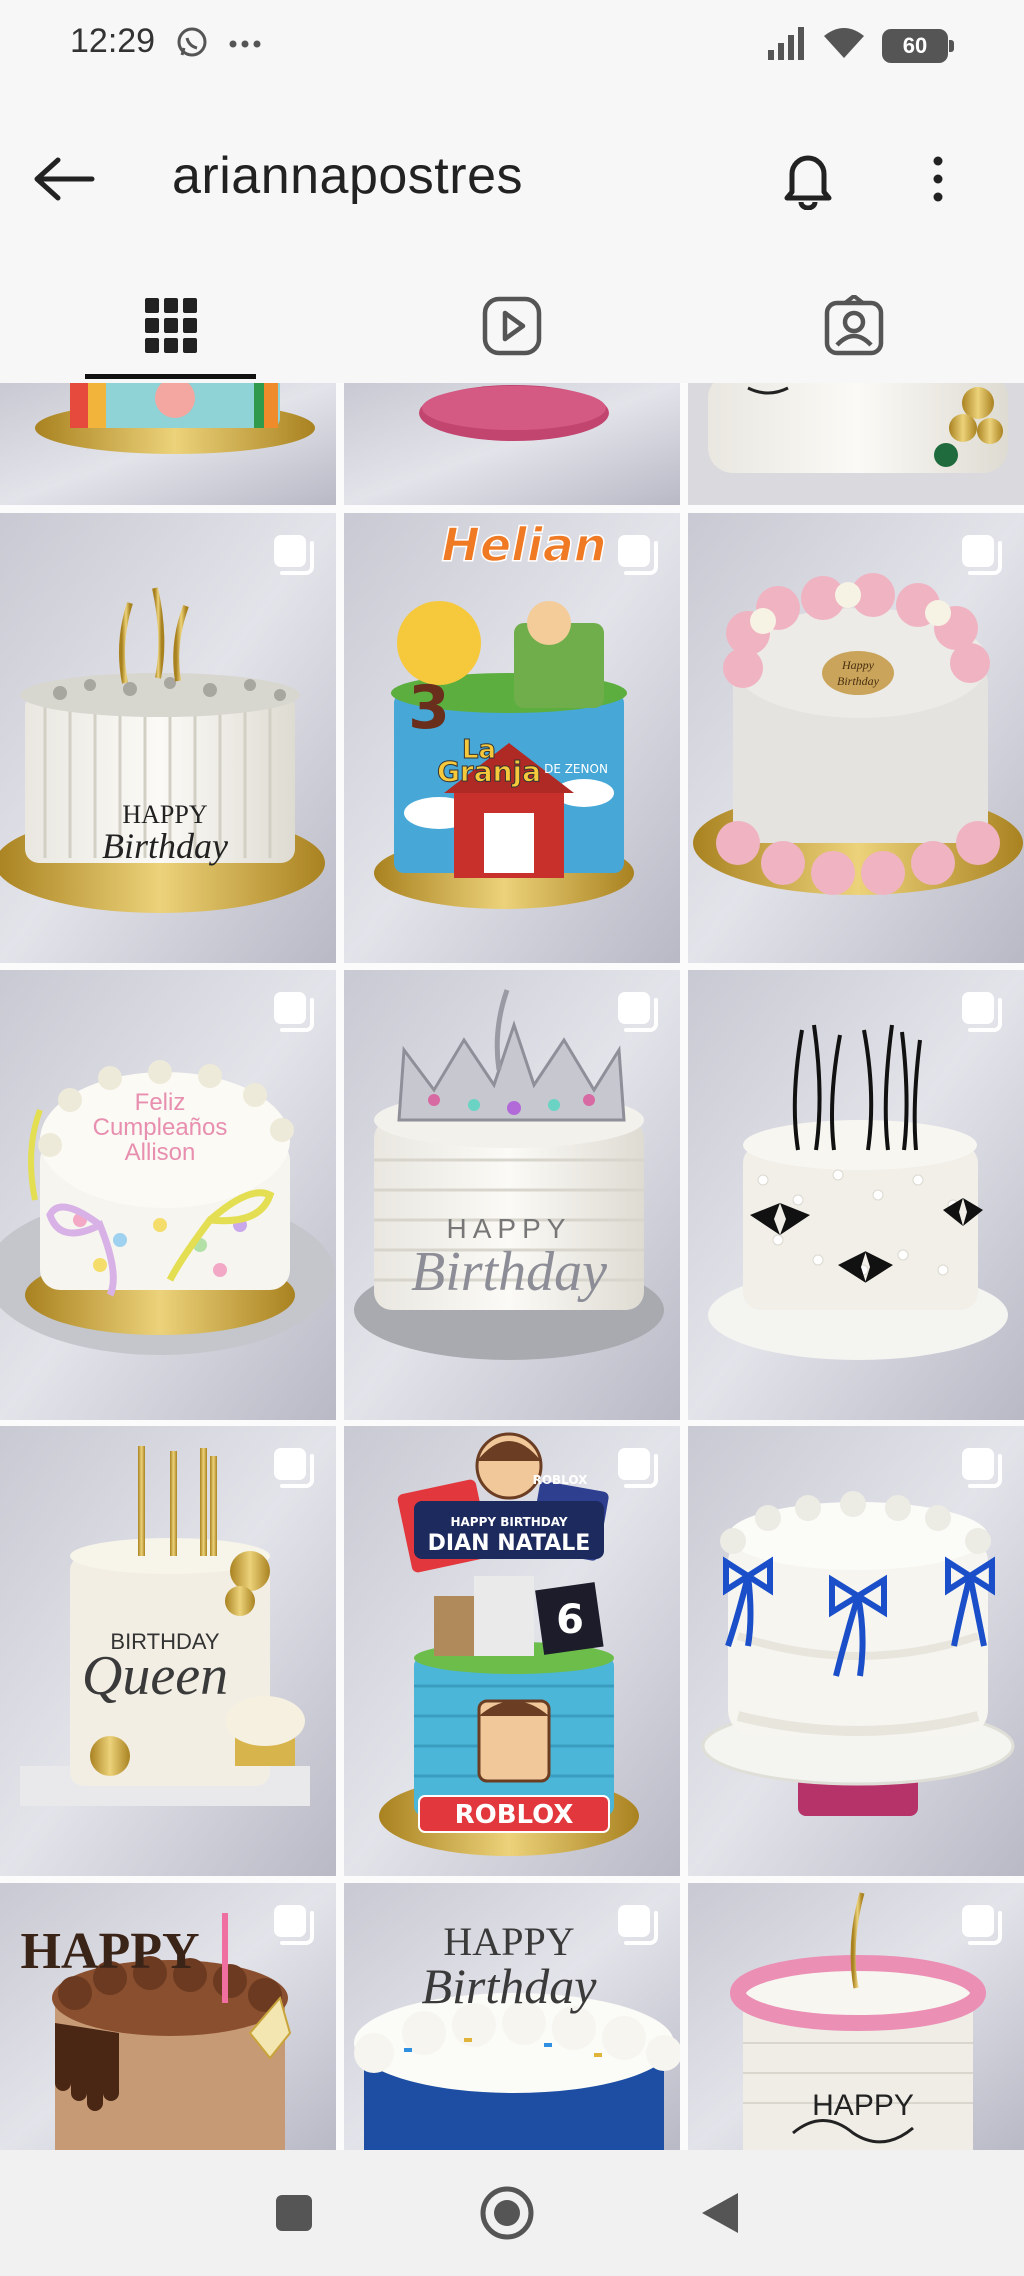 The width and height of the screenshot is (1024, 2276). I want to click on home-button, so click(507, 2213).